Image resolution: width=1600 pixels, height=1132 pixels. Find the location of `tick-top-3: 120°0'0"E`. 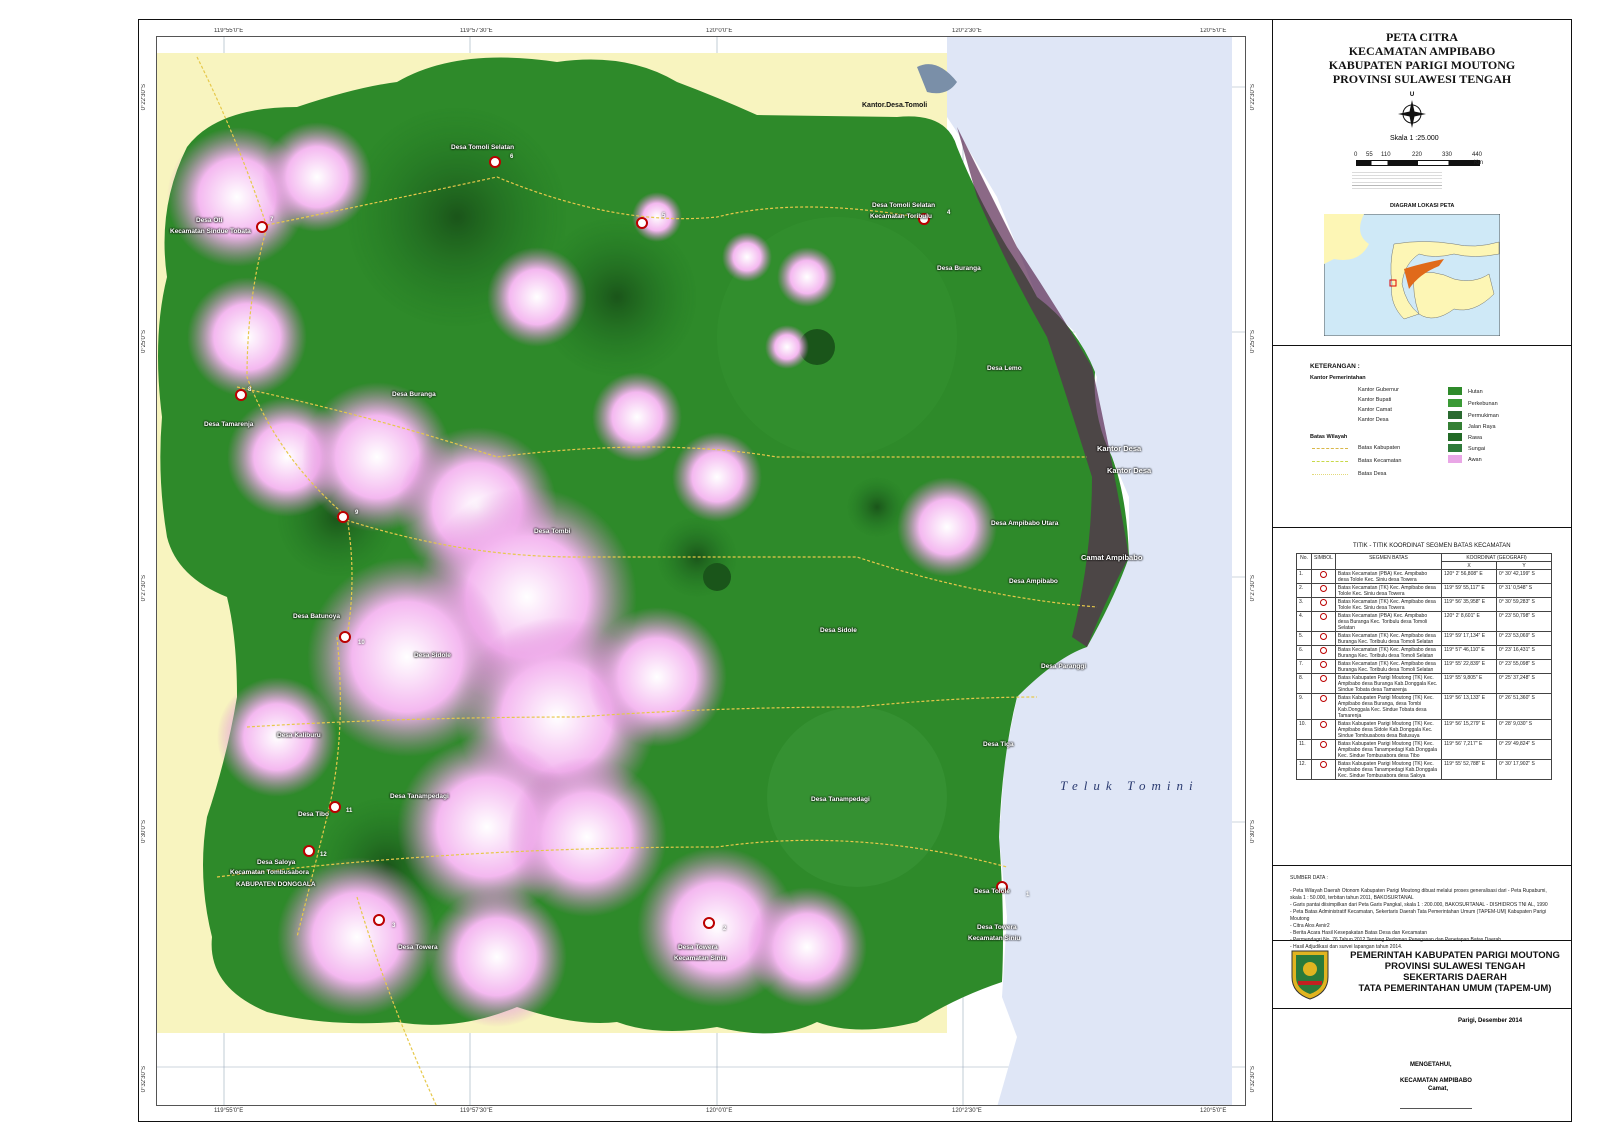

tick-top-3: 120°0'0"E is located at coordinates (719, 31).